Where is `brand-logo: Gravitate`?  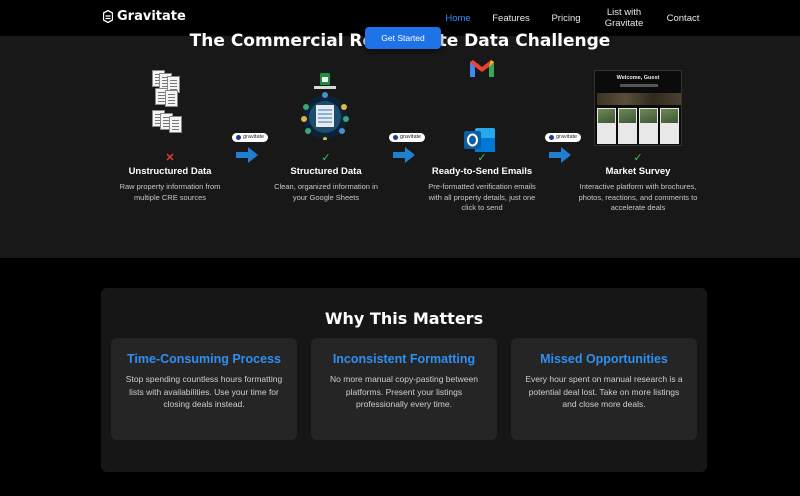
brand-logo: Gravitate is located at coordinates (144, 16).